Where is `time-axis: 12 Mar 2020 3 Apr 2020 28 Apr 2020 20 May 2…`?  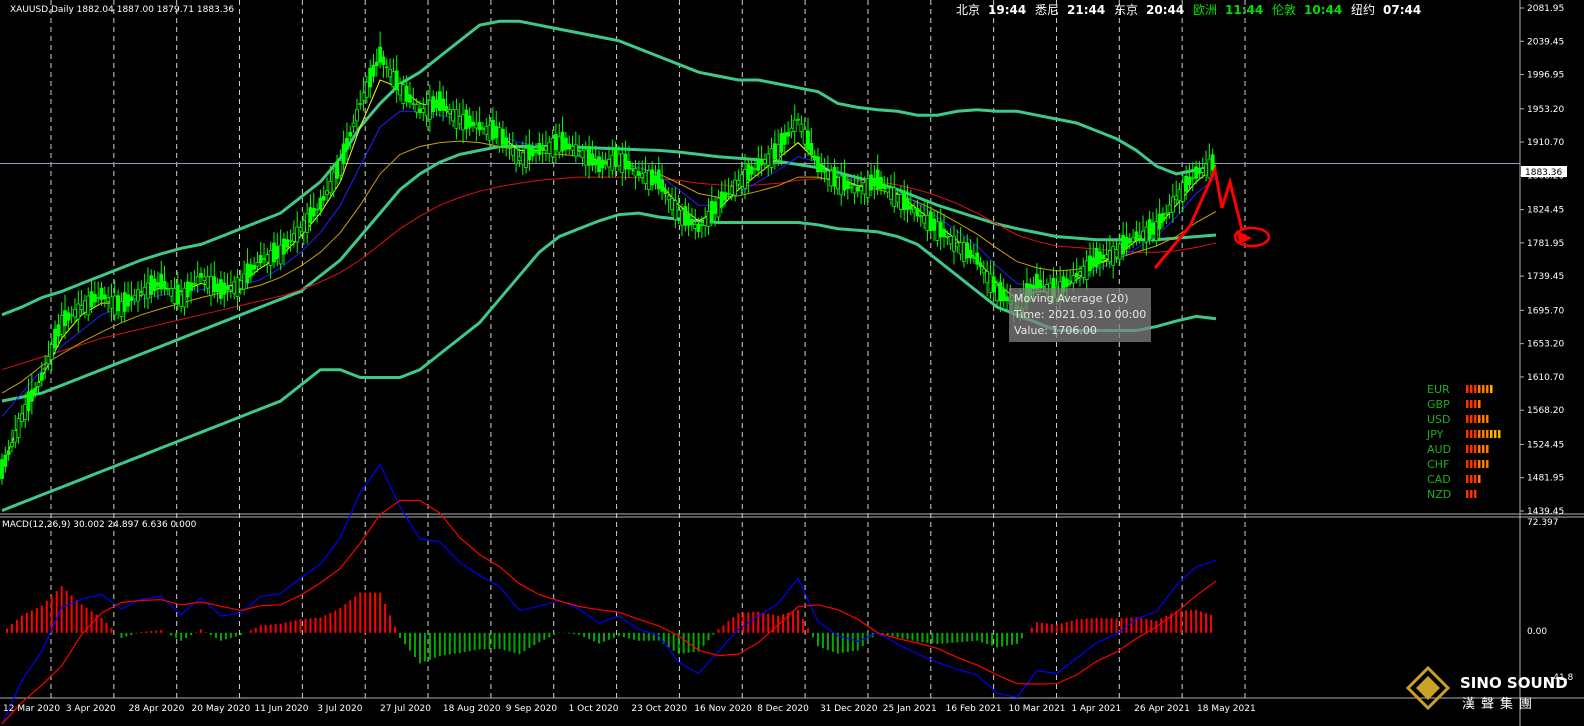 time-axis: 12 Mar 2020 3 Apr 2020 28 Apr 2020 20 May 2… is located at coordinates (629, 709).